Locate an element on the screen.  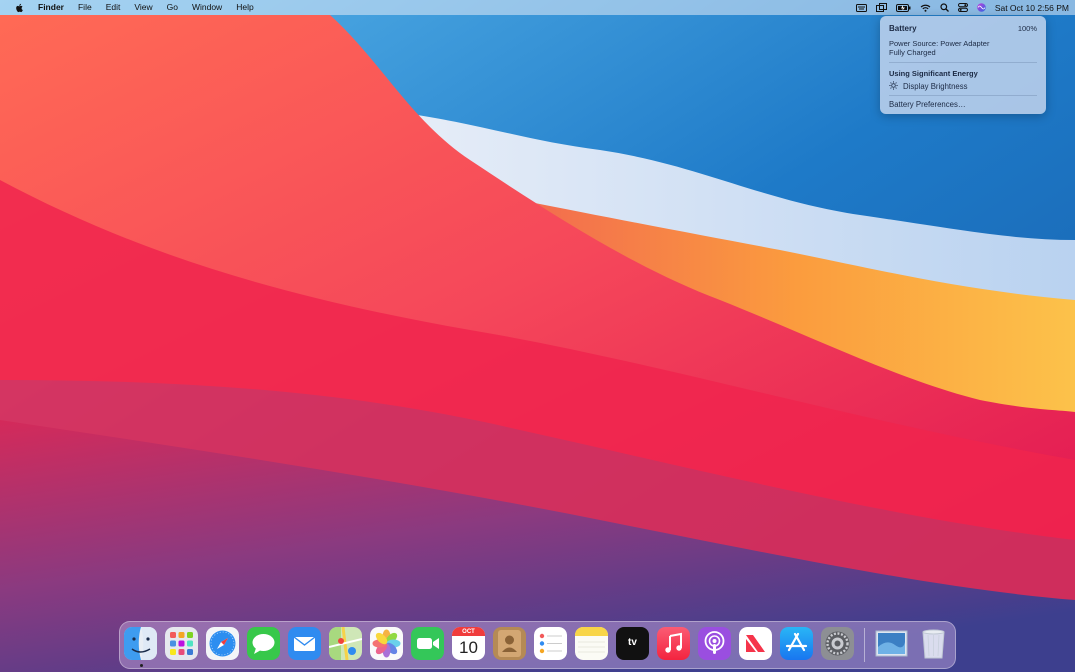
apple-tv-label: tv is located at coordinates (632, 642).